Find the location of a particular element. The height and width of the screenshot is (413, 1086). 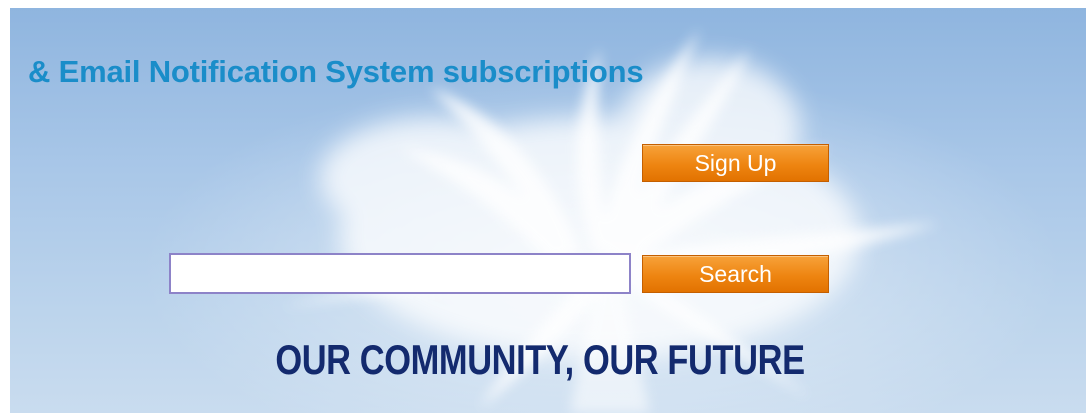

sign-up-button: Sign Up is located at coordinates (735, 163).